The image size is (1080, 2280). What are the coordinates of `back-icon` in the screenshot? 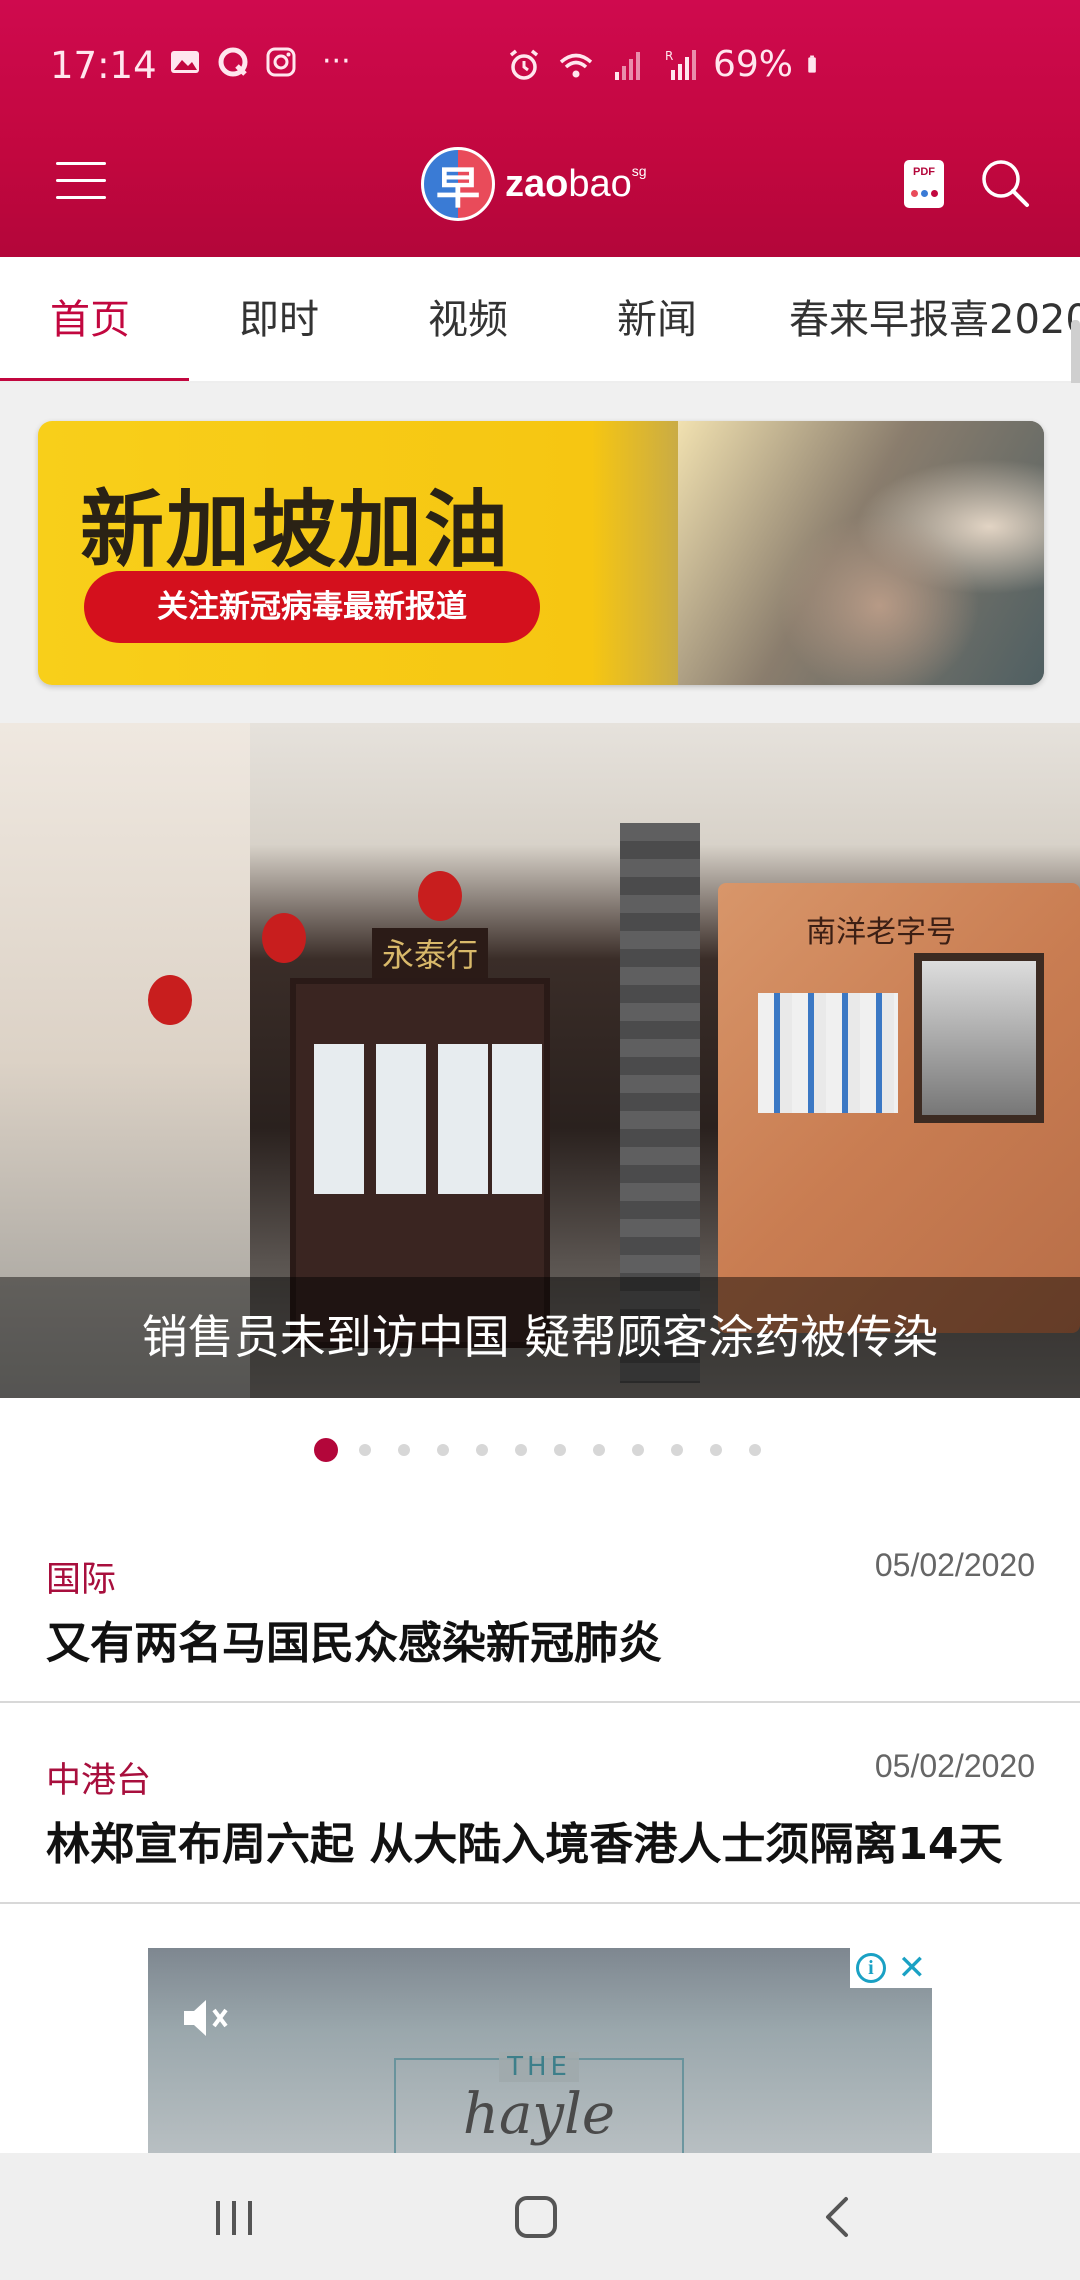 It's located at (837, 2216).